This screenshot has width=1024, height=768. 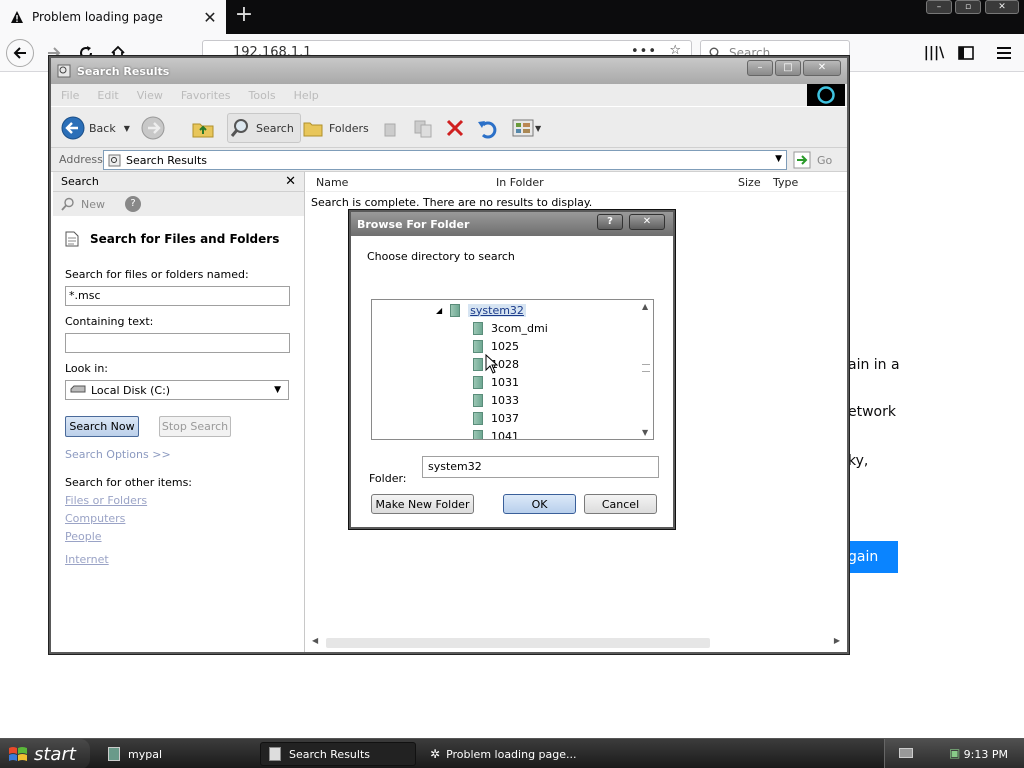 I want to click on files-or-folders-link: Files or Folders, so click(x=106, y=500).